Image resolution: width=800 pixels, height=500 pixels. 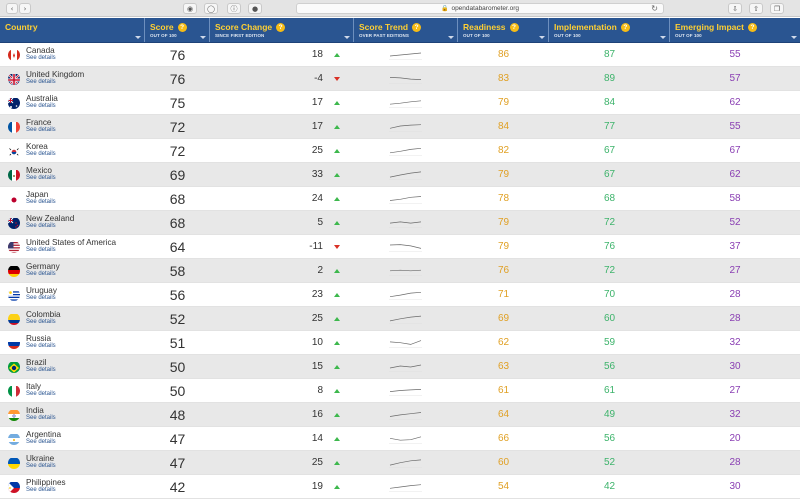 I want to click on country-name-block: Germany See details, so click(x=43, y=270).